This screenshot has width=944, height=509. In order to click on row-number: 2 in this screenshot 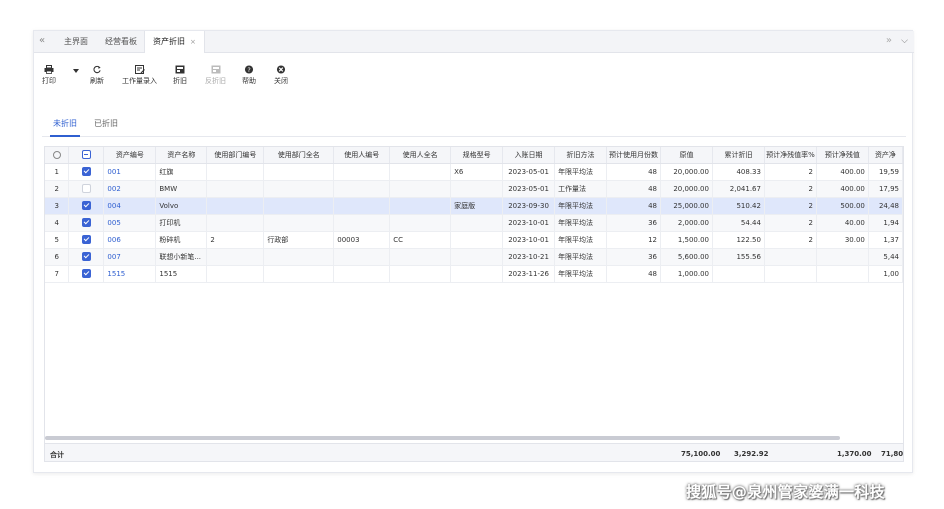, I will do `click(57, 189)`.